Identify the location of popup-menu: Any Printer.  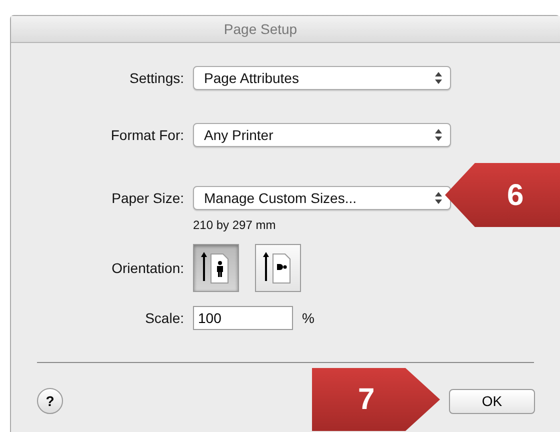
(322, 135).